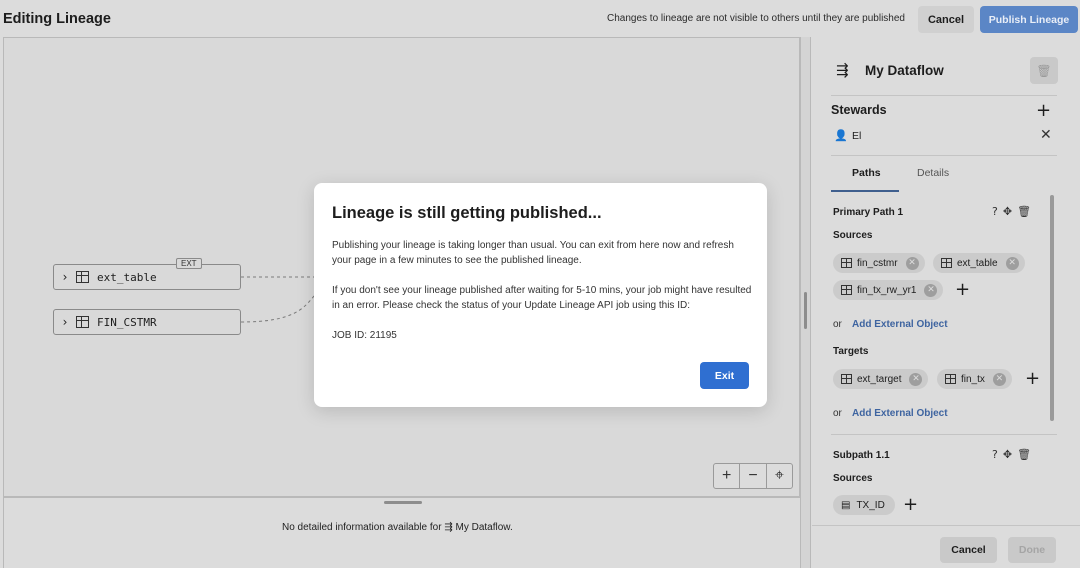  I want to click on publish-lineage-button: Publish Lineage, so click(1029, 19).